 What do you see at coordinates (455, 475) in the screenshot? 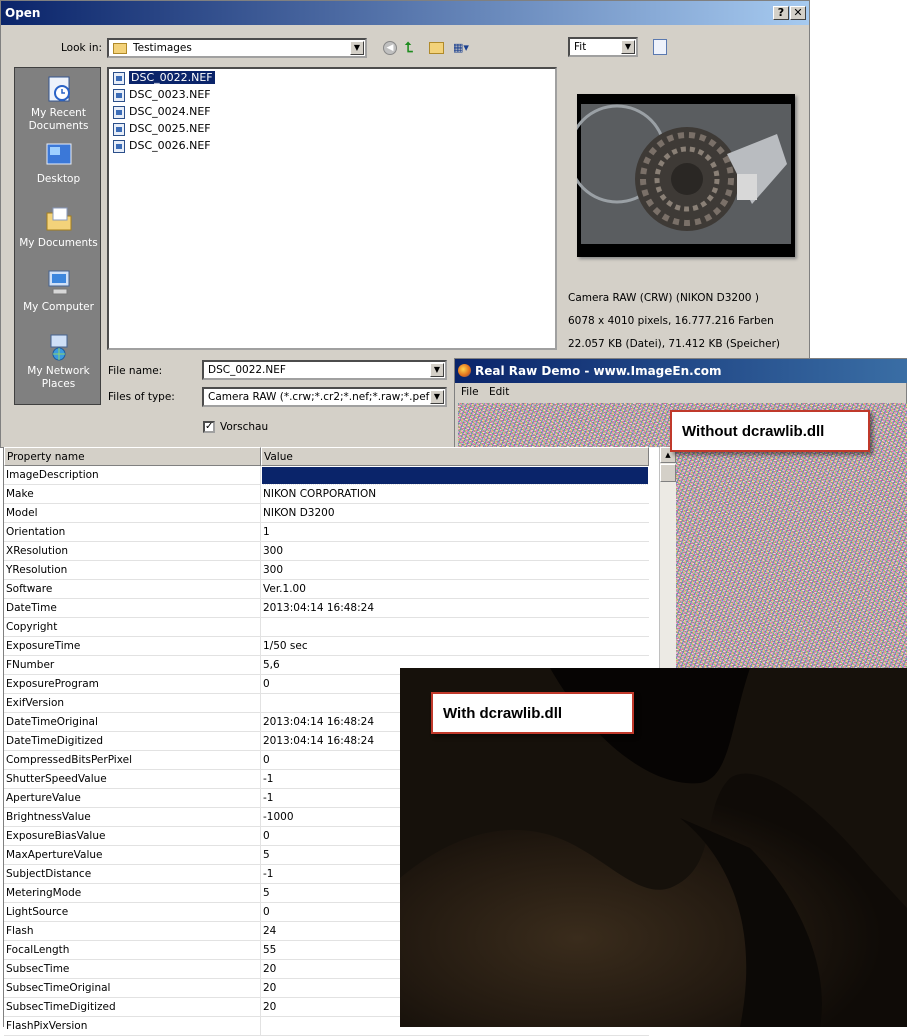
I see `selected-value-highlight` at bounding box center [455, 475].